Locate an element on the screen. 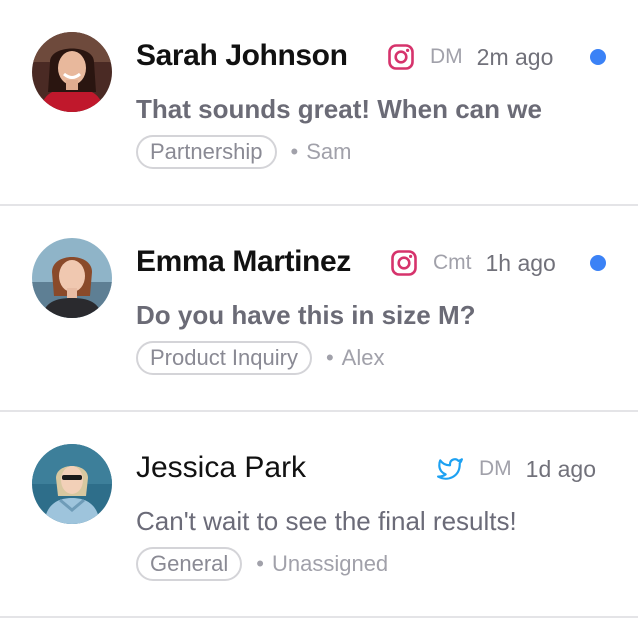  tag-row: General • Unassigned is located at coordinates (262, 564).